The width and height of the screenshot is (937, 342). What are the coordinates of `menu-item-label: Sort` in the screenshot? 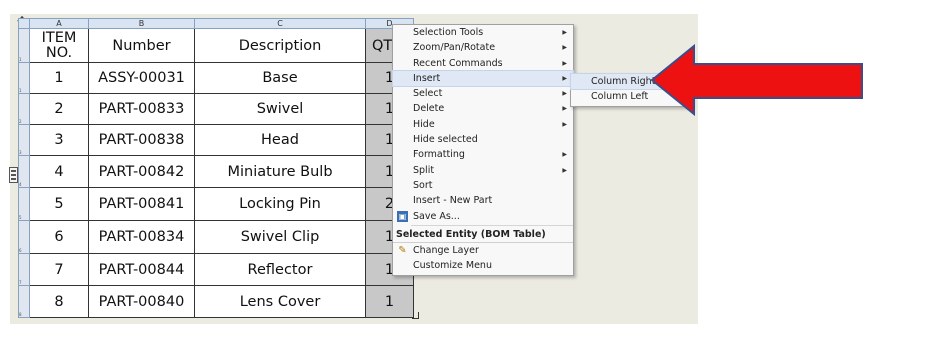 It's located at (423, 185).